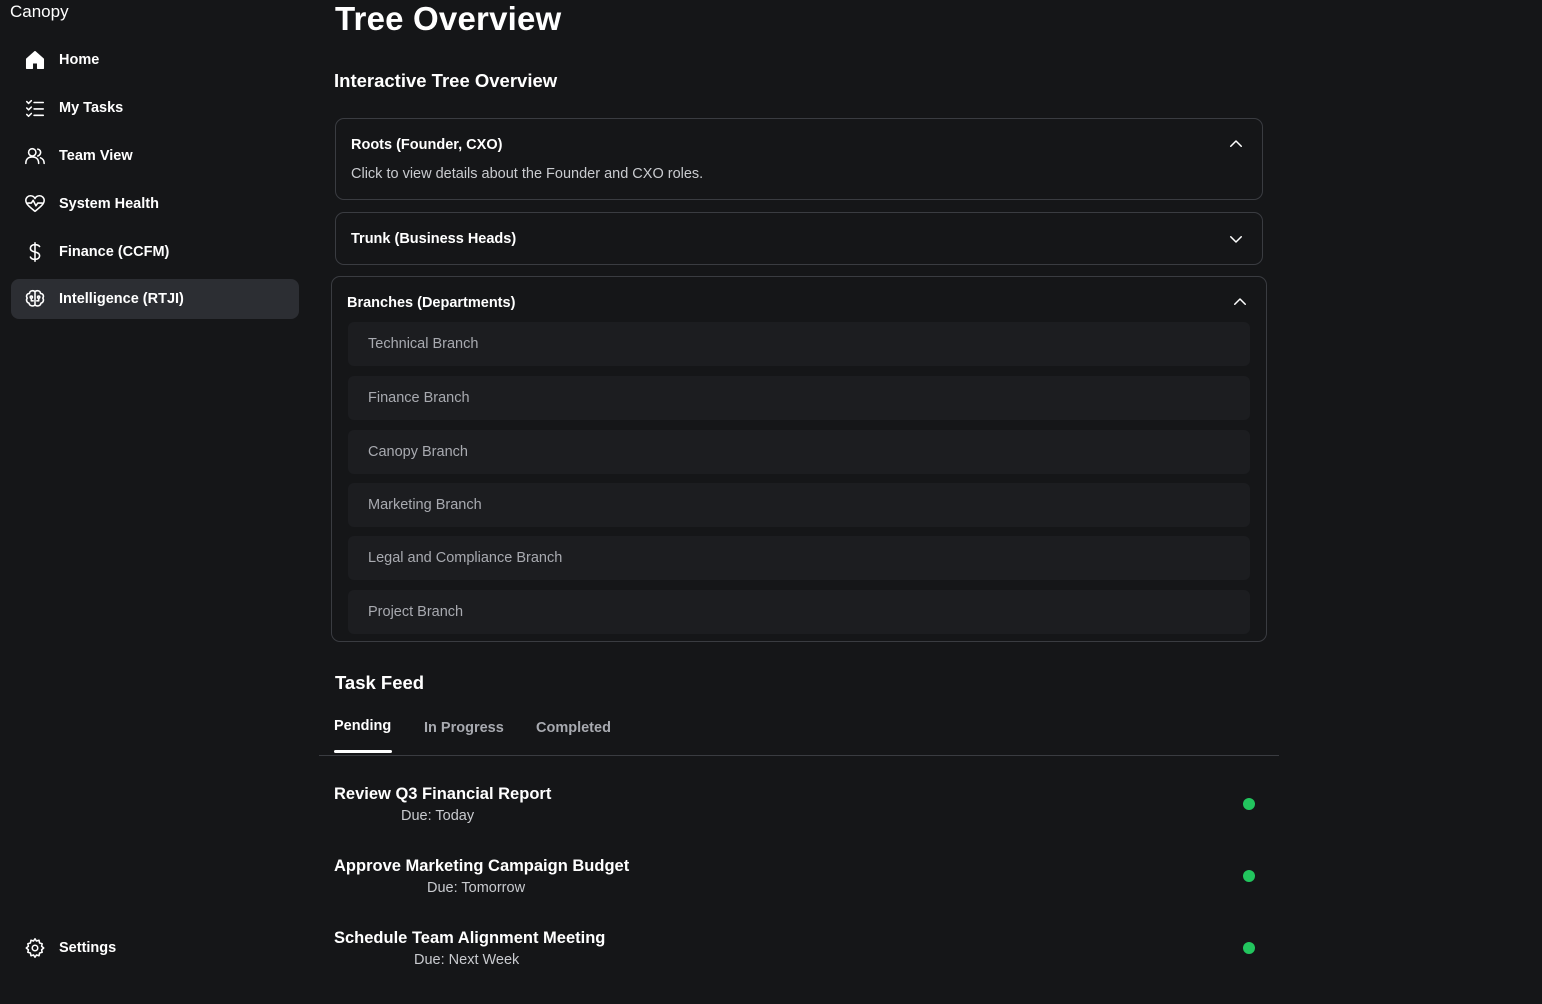 The height and width of the screenshot is (1004, 1542). I want to click on task-due: Due: Tomorrow, so click(476, 888).